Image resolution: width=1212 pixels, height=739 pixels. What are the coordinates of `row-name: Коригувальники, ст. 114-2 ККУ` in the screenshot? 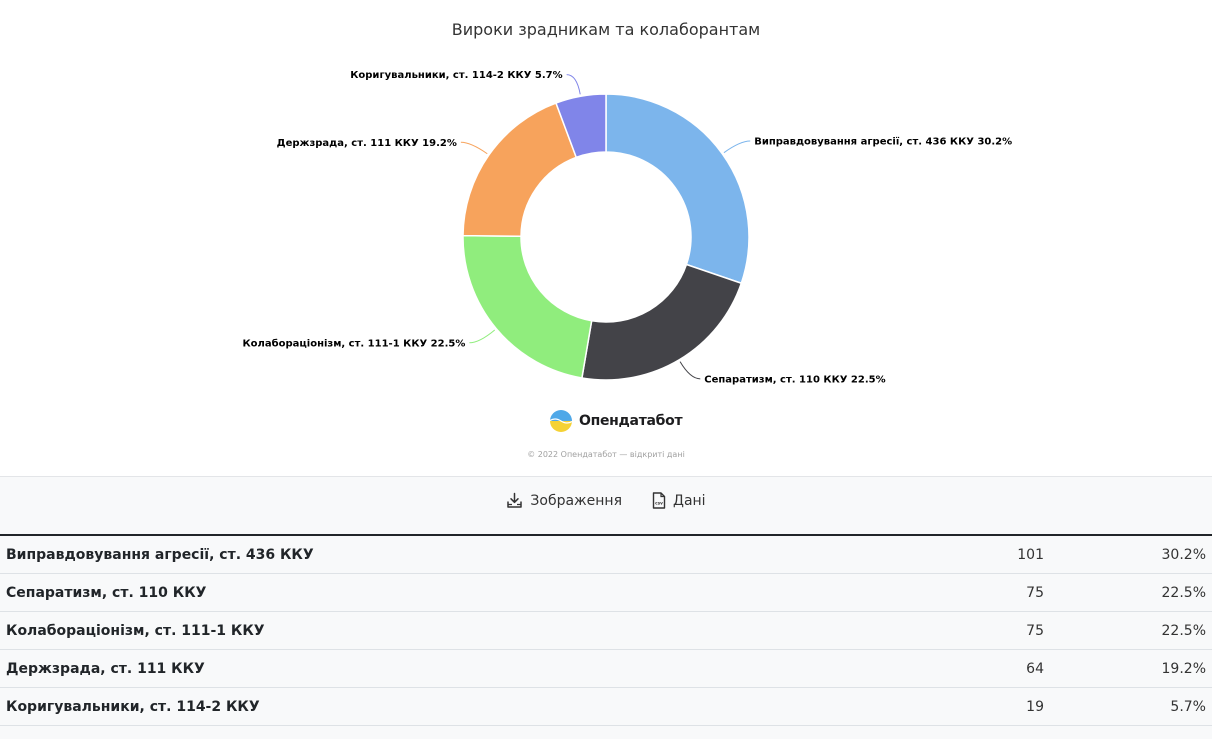 It's located at (406, 706).